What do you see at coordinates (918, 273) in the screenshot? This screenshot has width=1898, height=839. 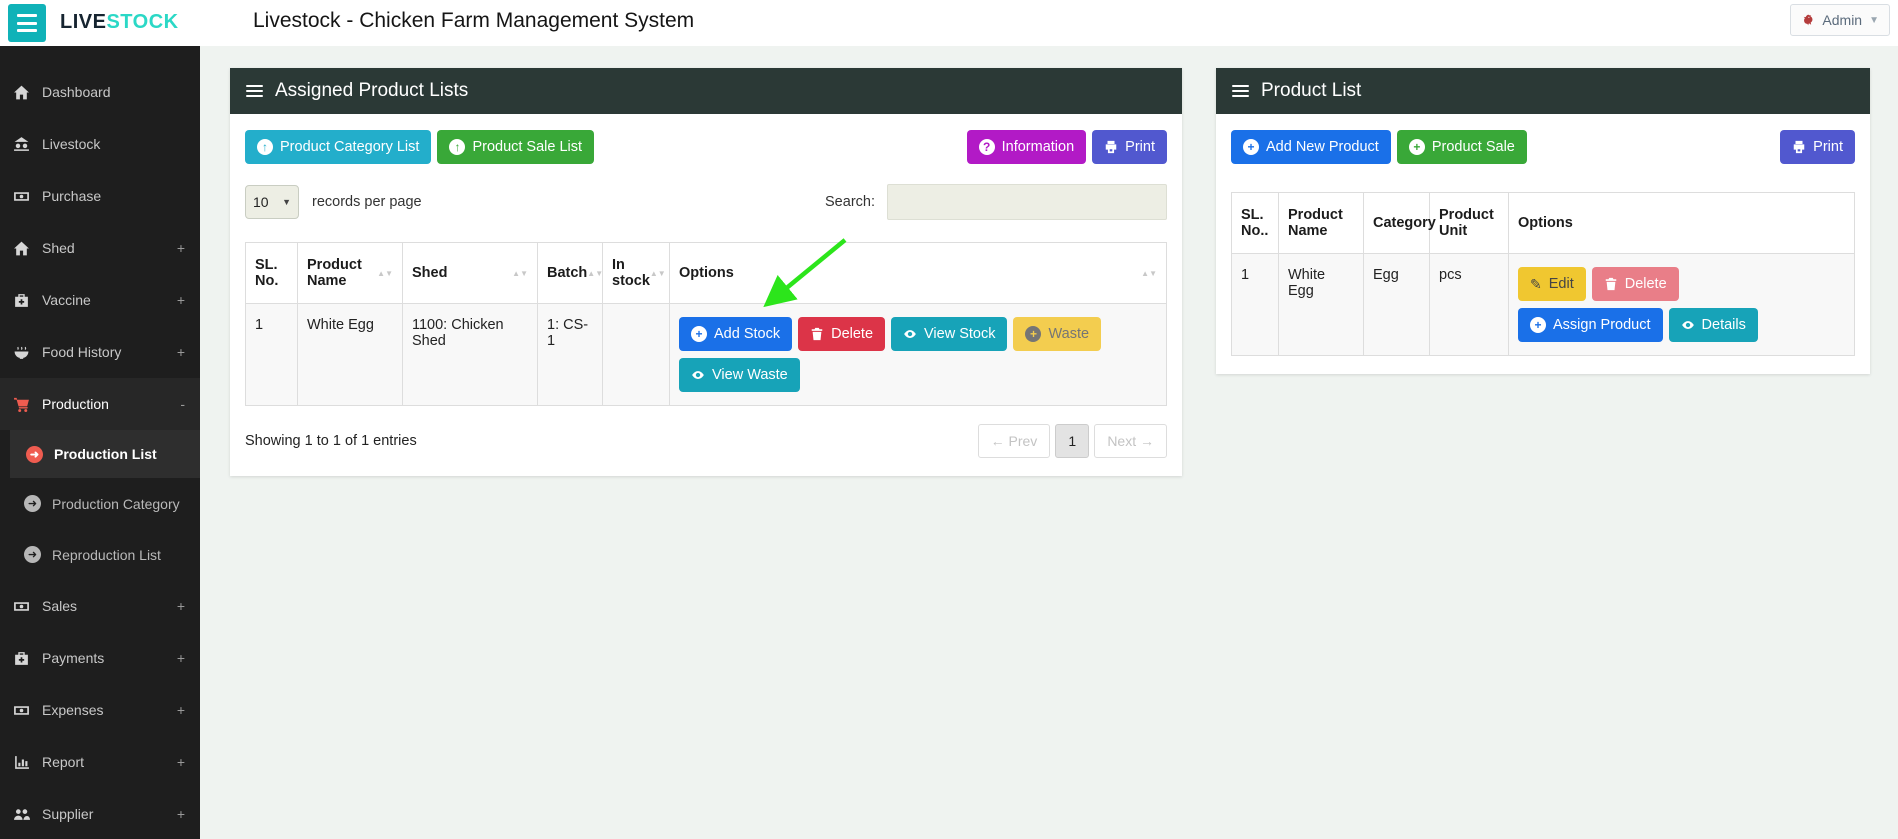 I see `col-header-options: Options ▲▼` at bounding box center [918, 273].